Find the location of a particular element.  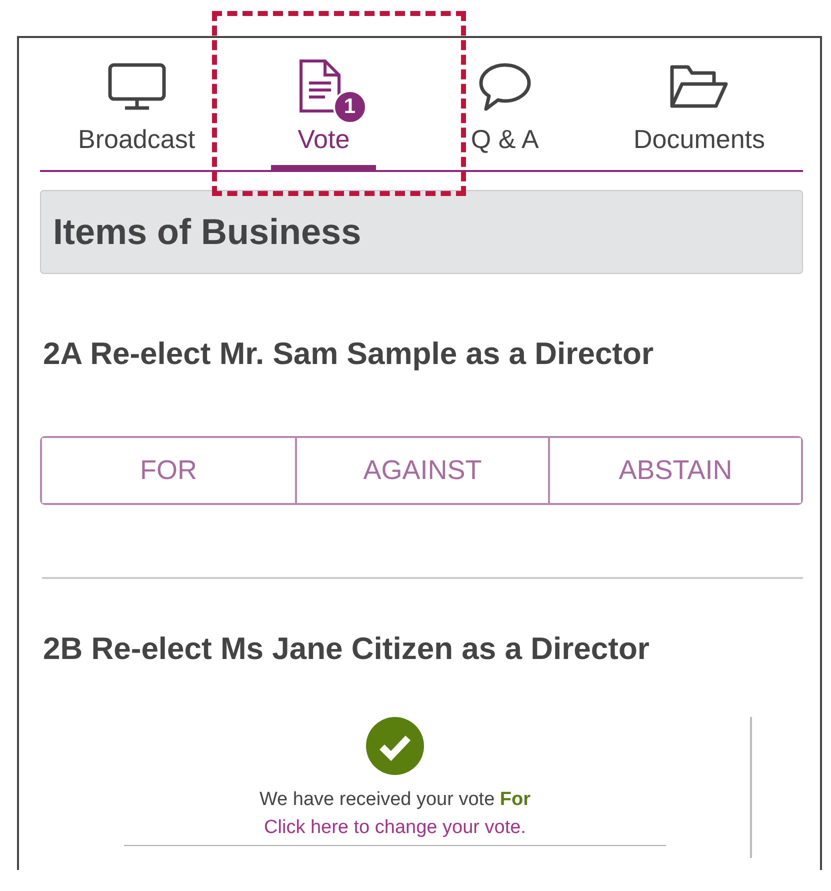

tab: 1 Vote is located at coordinates (323, 105).